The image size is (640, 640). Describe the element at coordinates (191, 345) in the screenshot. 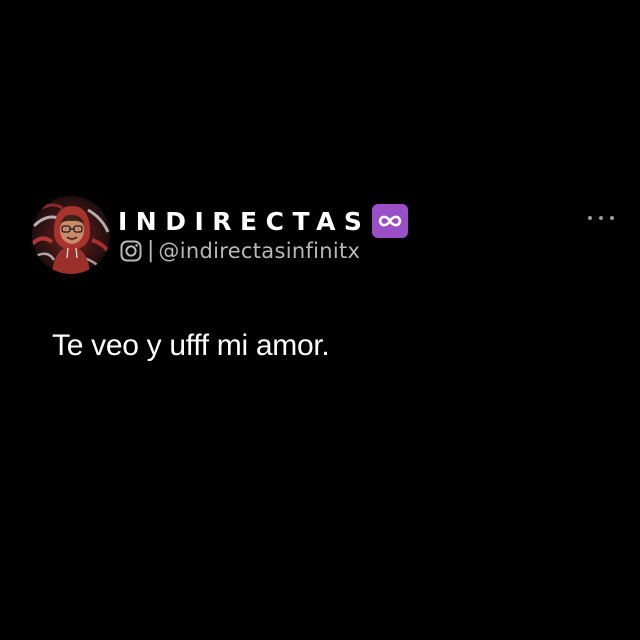

I see `post-text: Te veo y ufff mi amor.` at that location.